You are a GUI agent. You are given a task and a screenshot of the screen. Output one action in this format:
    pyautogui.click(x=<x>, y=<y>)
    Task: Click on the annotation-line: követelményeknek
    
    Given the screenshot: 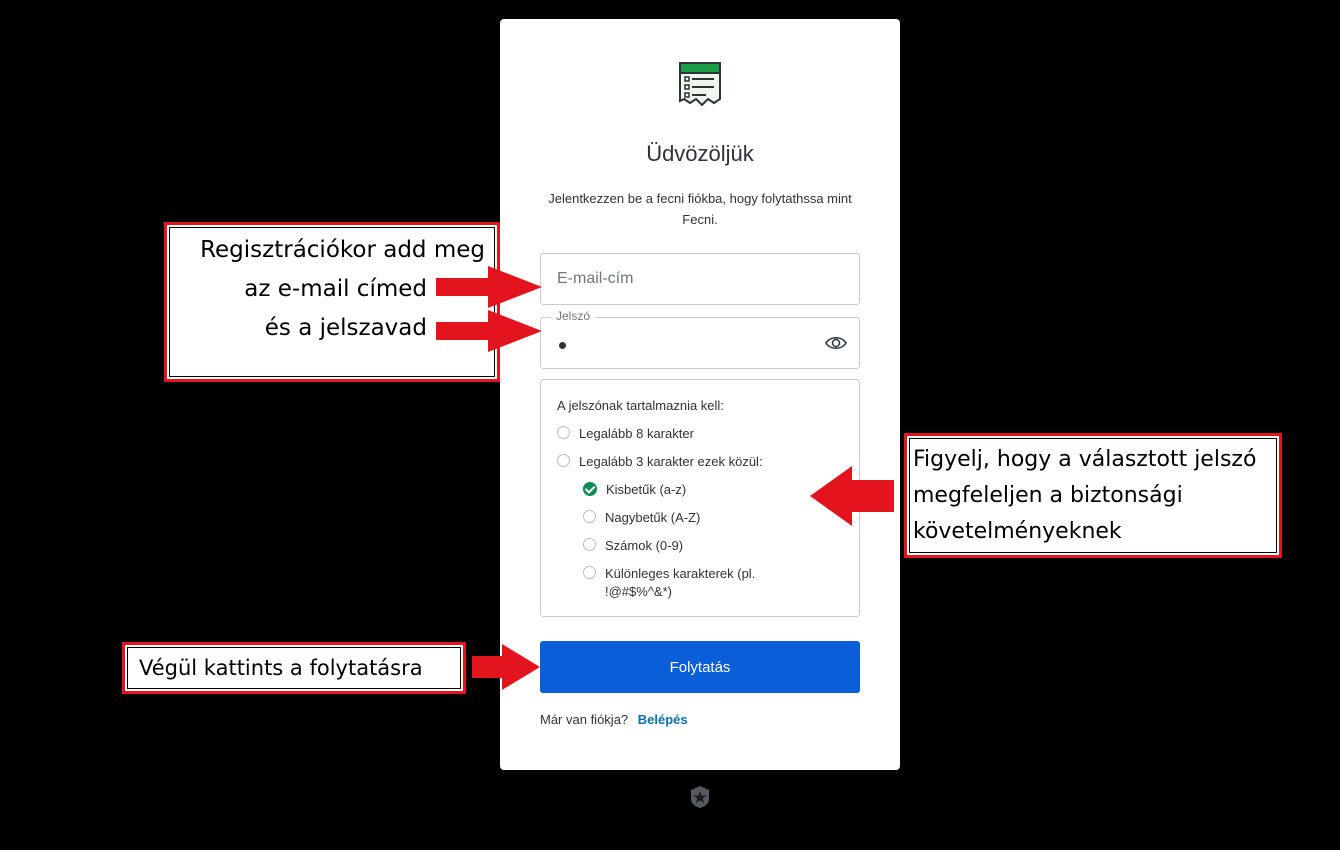 What is the action you would take?
    pyautogui.click(x=1017, y=531)
    